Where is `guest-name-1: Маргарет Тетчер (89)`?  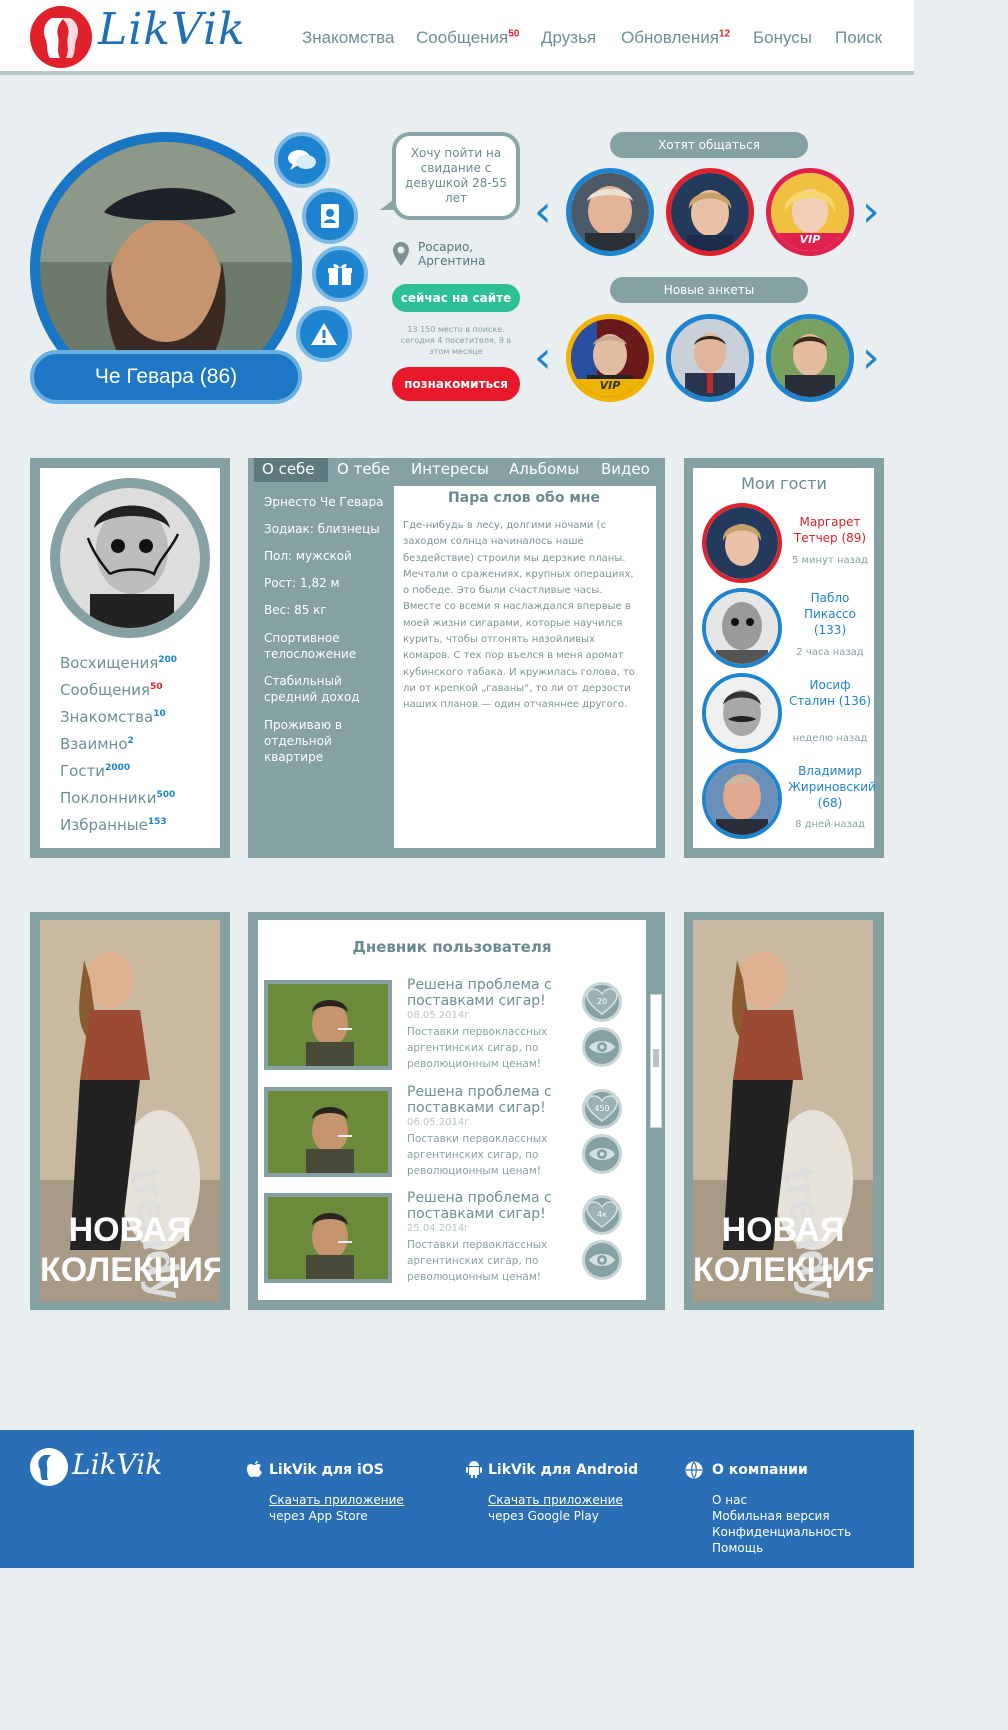
guest-name-1: Маргарет Тетчер (89) is located at coordinates (830, 530).